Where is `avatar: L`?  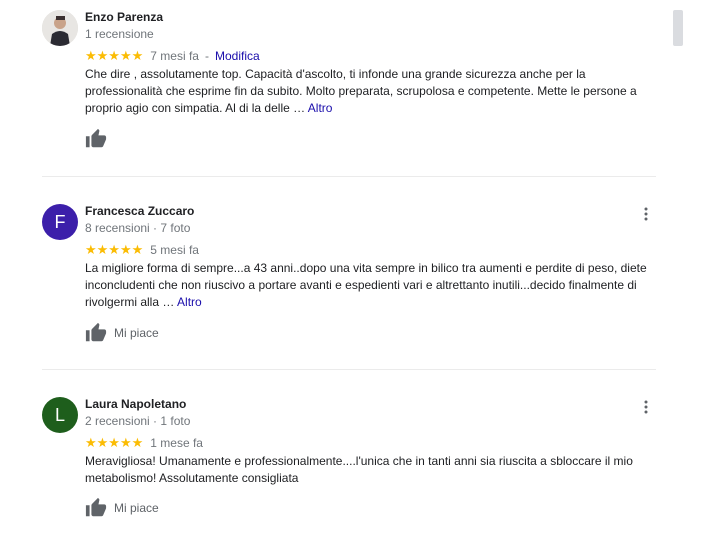
avatar: L is located at coordinates (60, 415).